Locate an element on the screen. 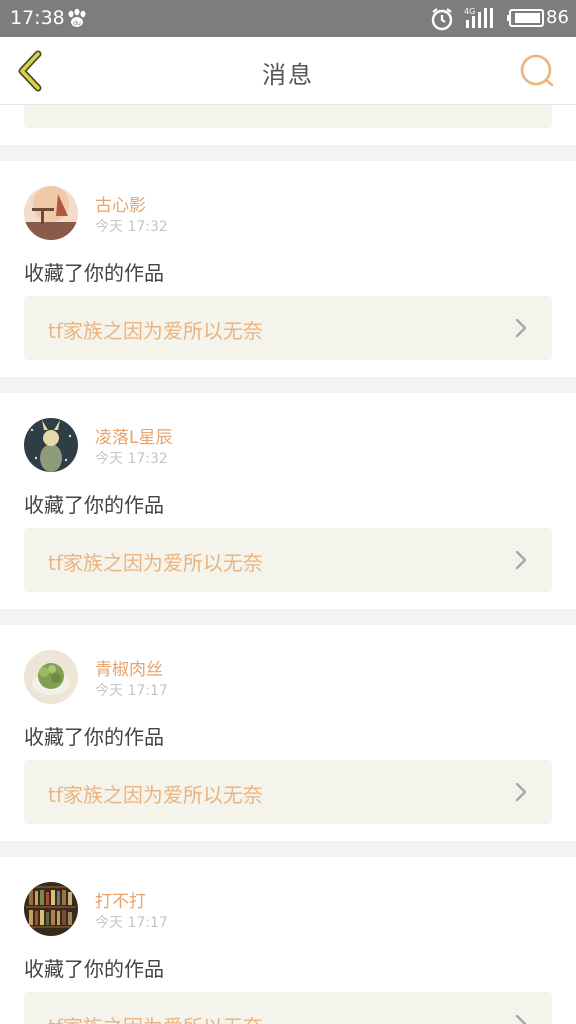 The image size is (576, 1024). paw-icon: du is located at coordinates (77, 17).